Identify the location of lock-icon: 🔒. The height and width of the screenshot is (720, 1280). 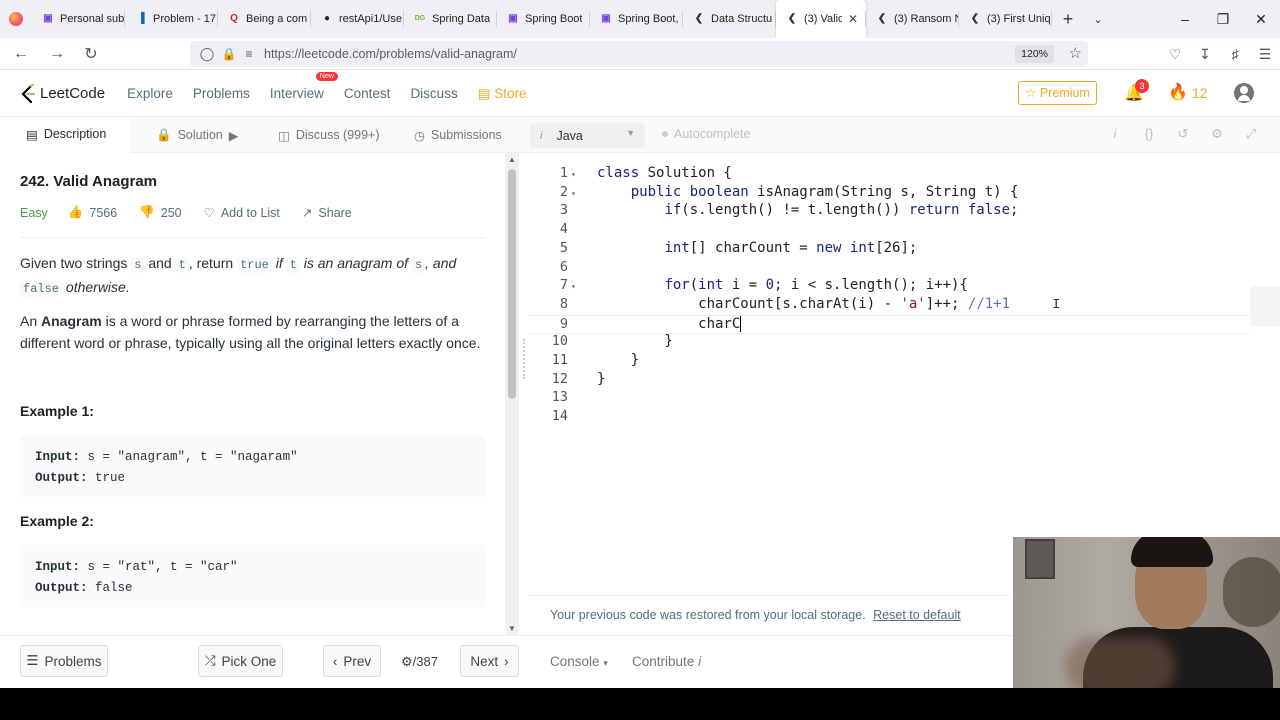
(229, 54).